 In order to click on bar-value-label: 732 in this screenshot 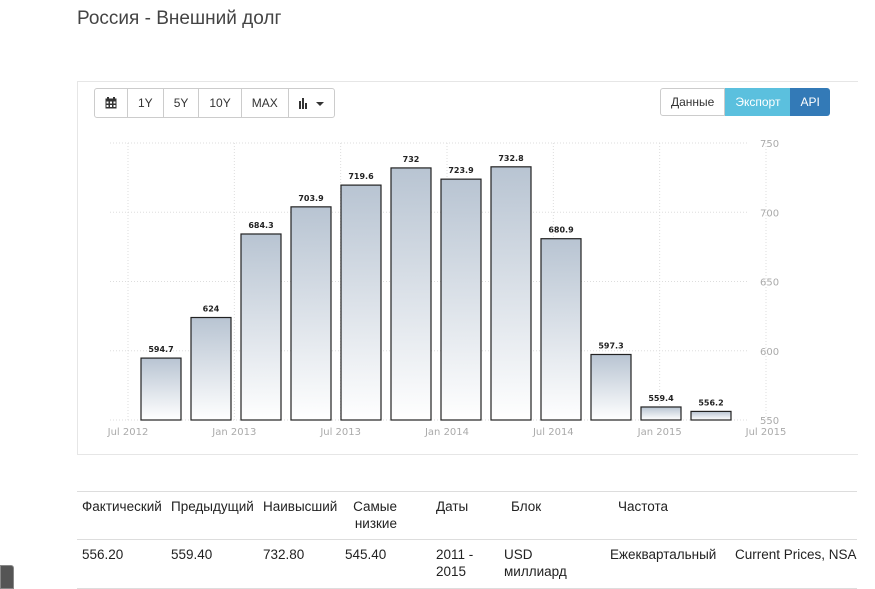, I will do `click(411, 159)`.